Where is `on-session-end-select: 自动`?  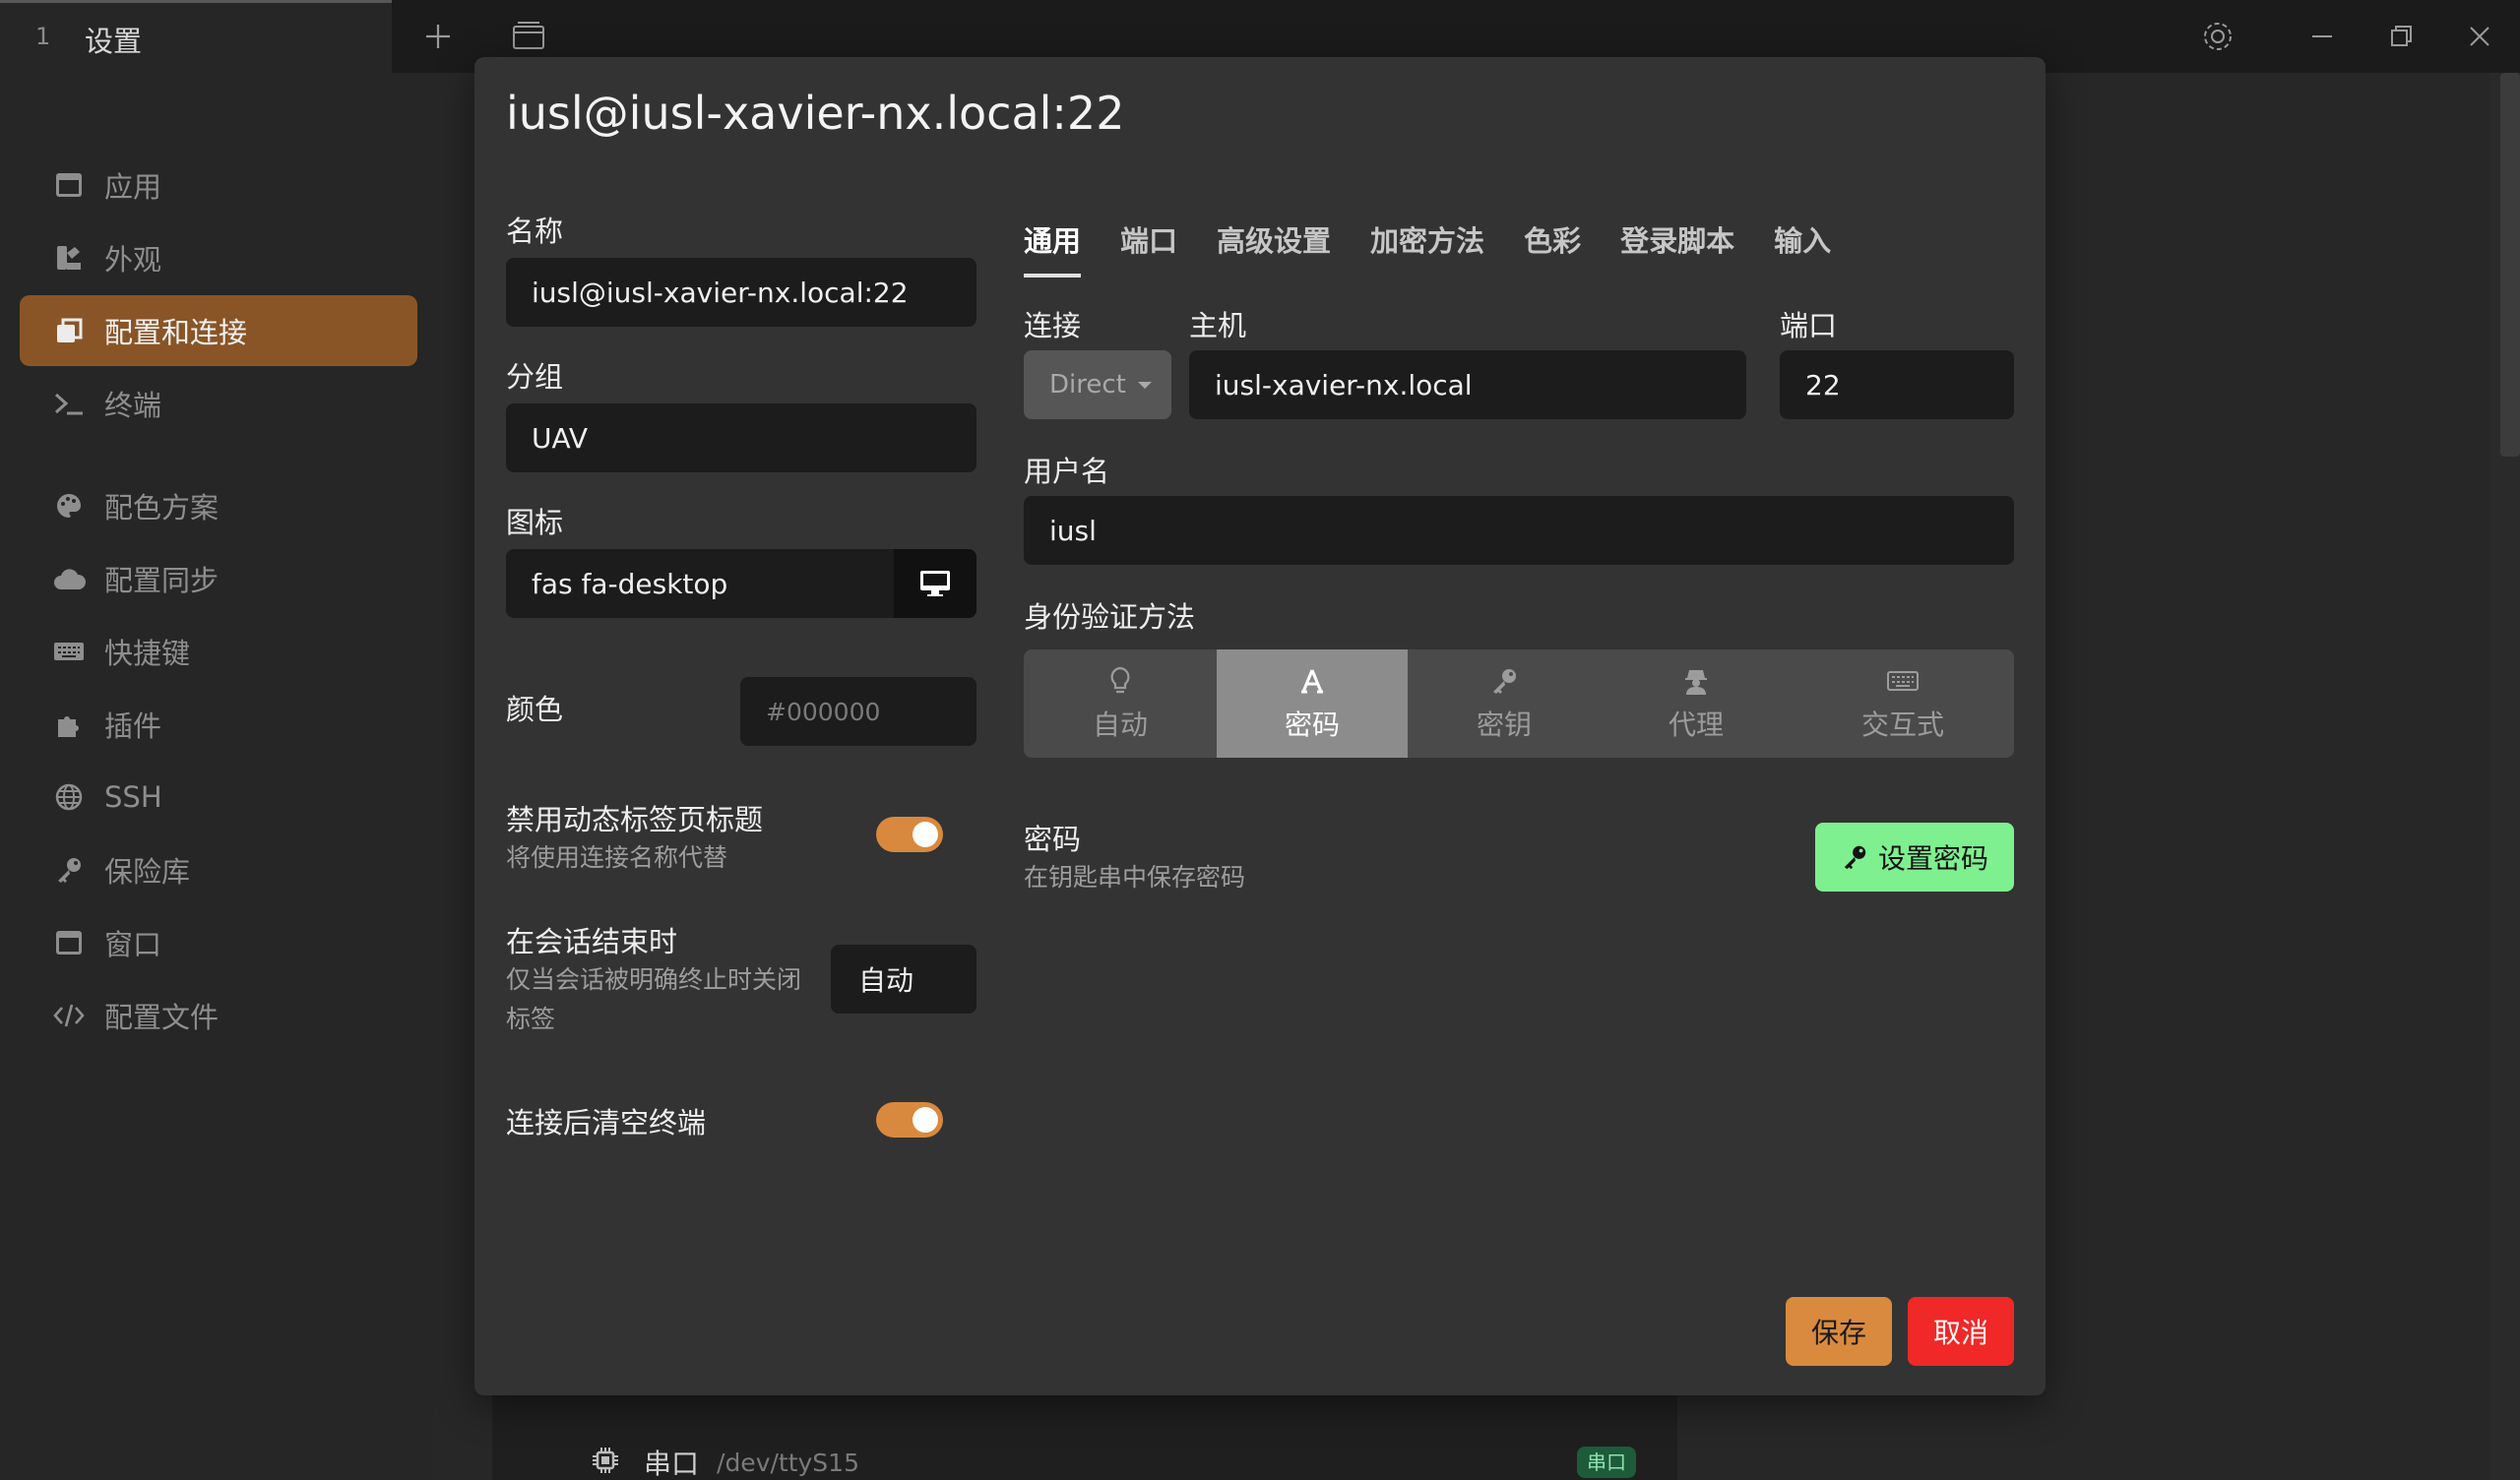
on-session-end-select: 自动 is located at coordinates (903, 980).